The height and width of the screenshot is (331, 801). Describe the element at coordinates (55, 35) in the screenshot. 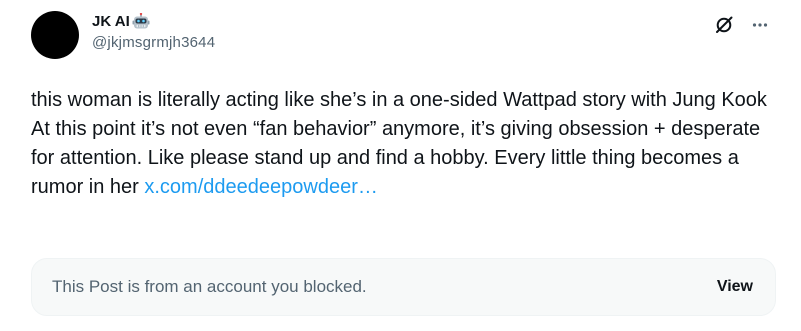

I see `avatar` at that location.